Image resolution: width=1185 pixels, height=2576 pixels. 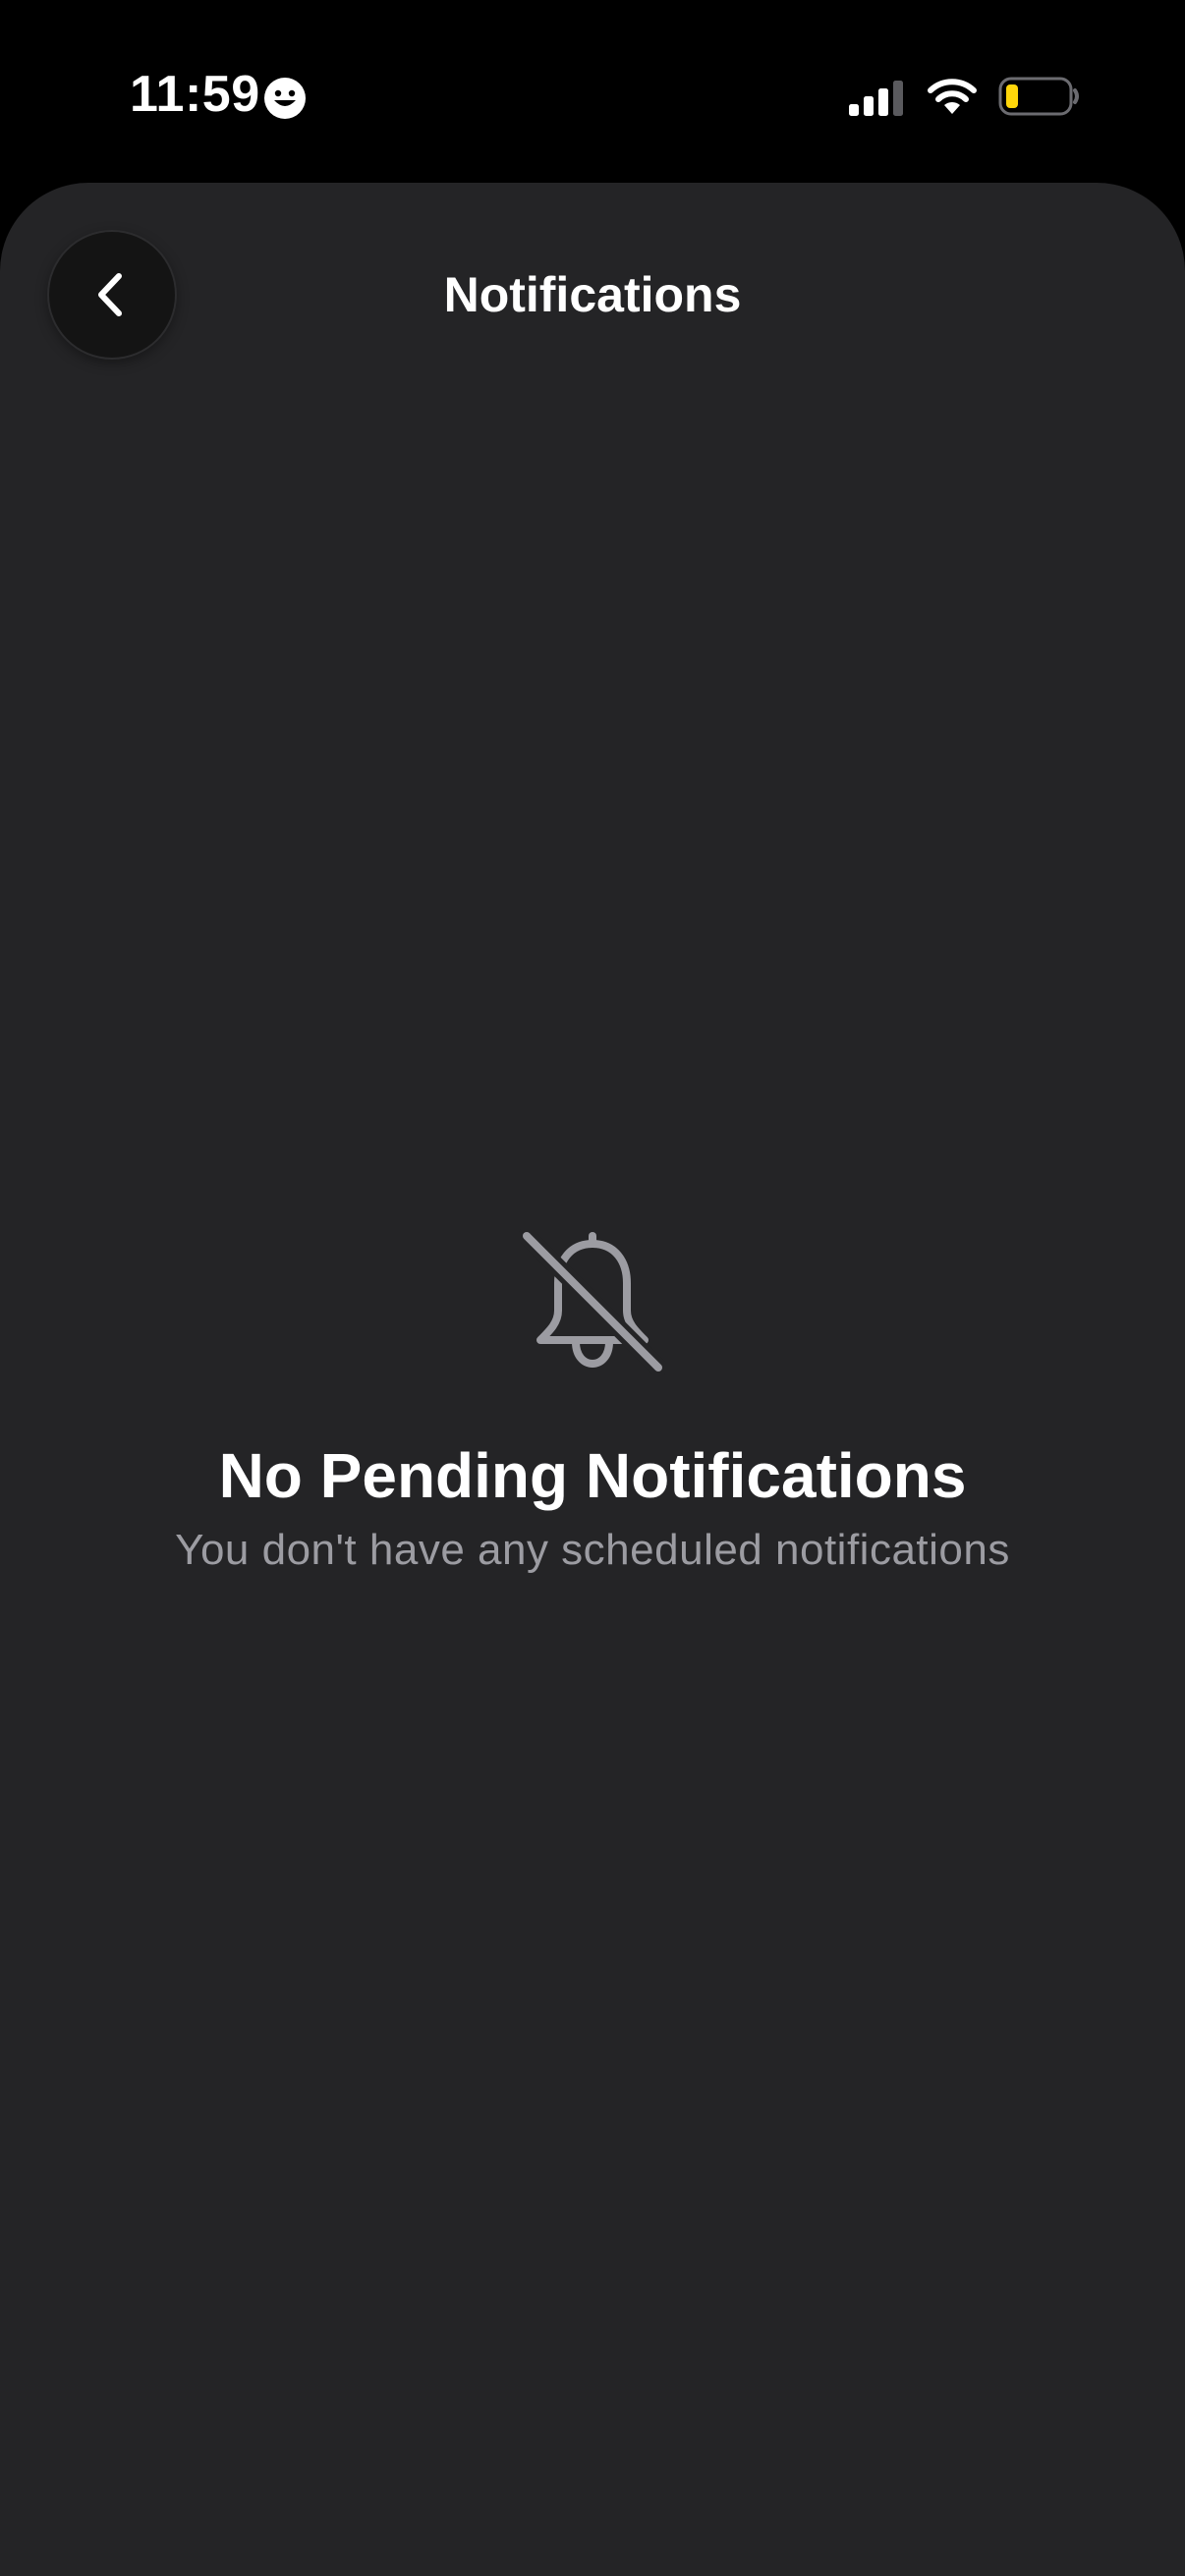 I want to click on page-title: Notifications, so click(x=592, y=294).